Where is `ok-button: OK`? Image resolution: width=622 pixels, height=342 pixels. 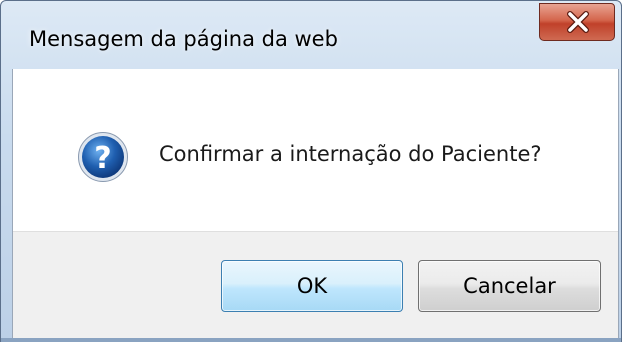
ok-button: OK is located at coordinates (312, 286).